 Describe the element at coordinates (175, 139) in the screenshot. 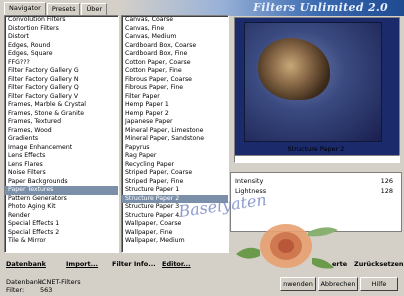

I see `filter-item: Mineral Paper, Sandstone` at that location.